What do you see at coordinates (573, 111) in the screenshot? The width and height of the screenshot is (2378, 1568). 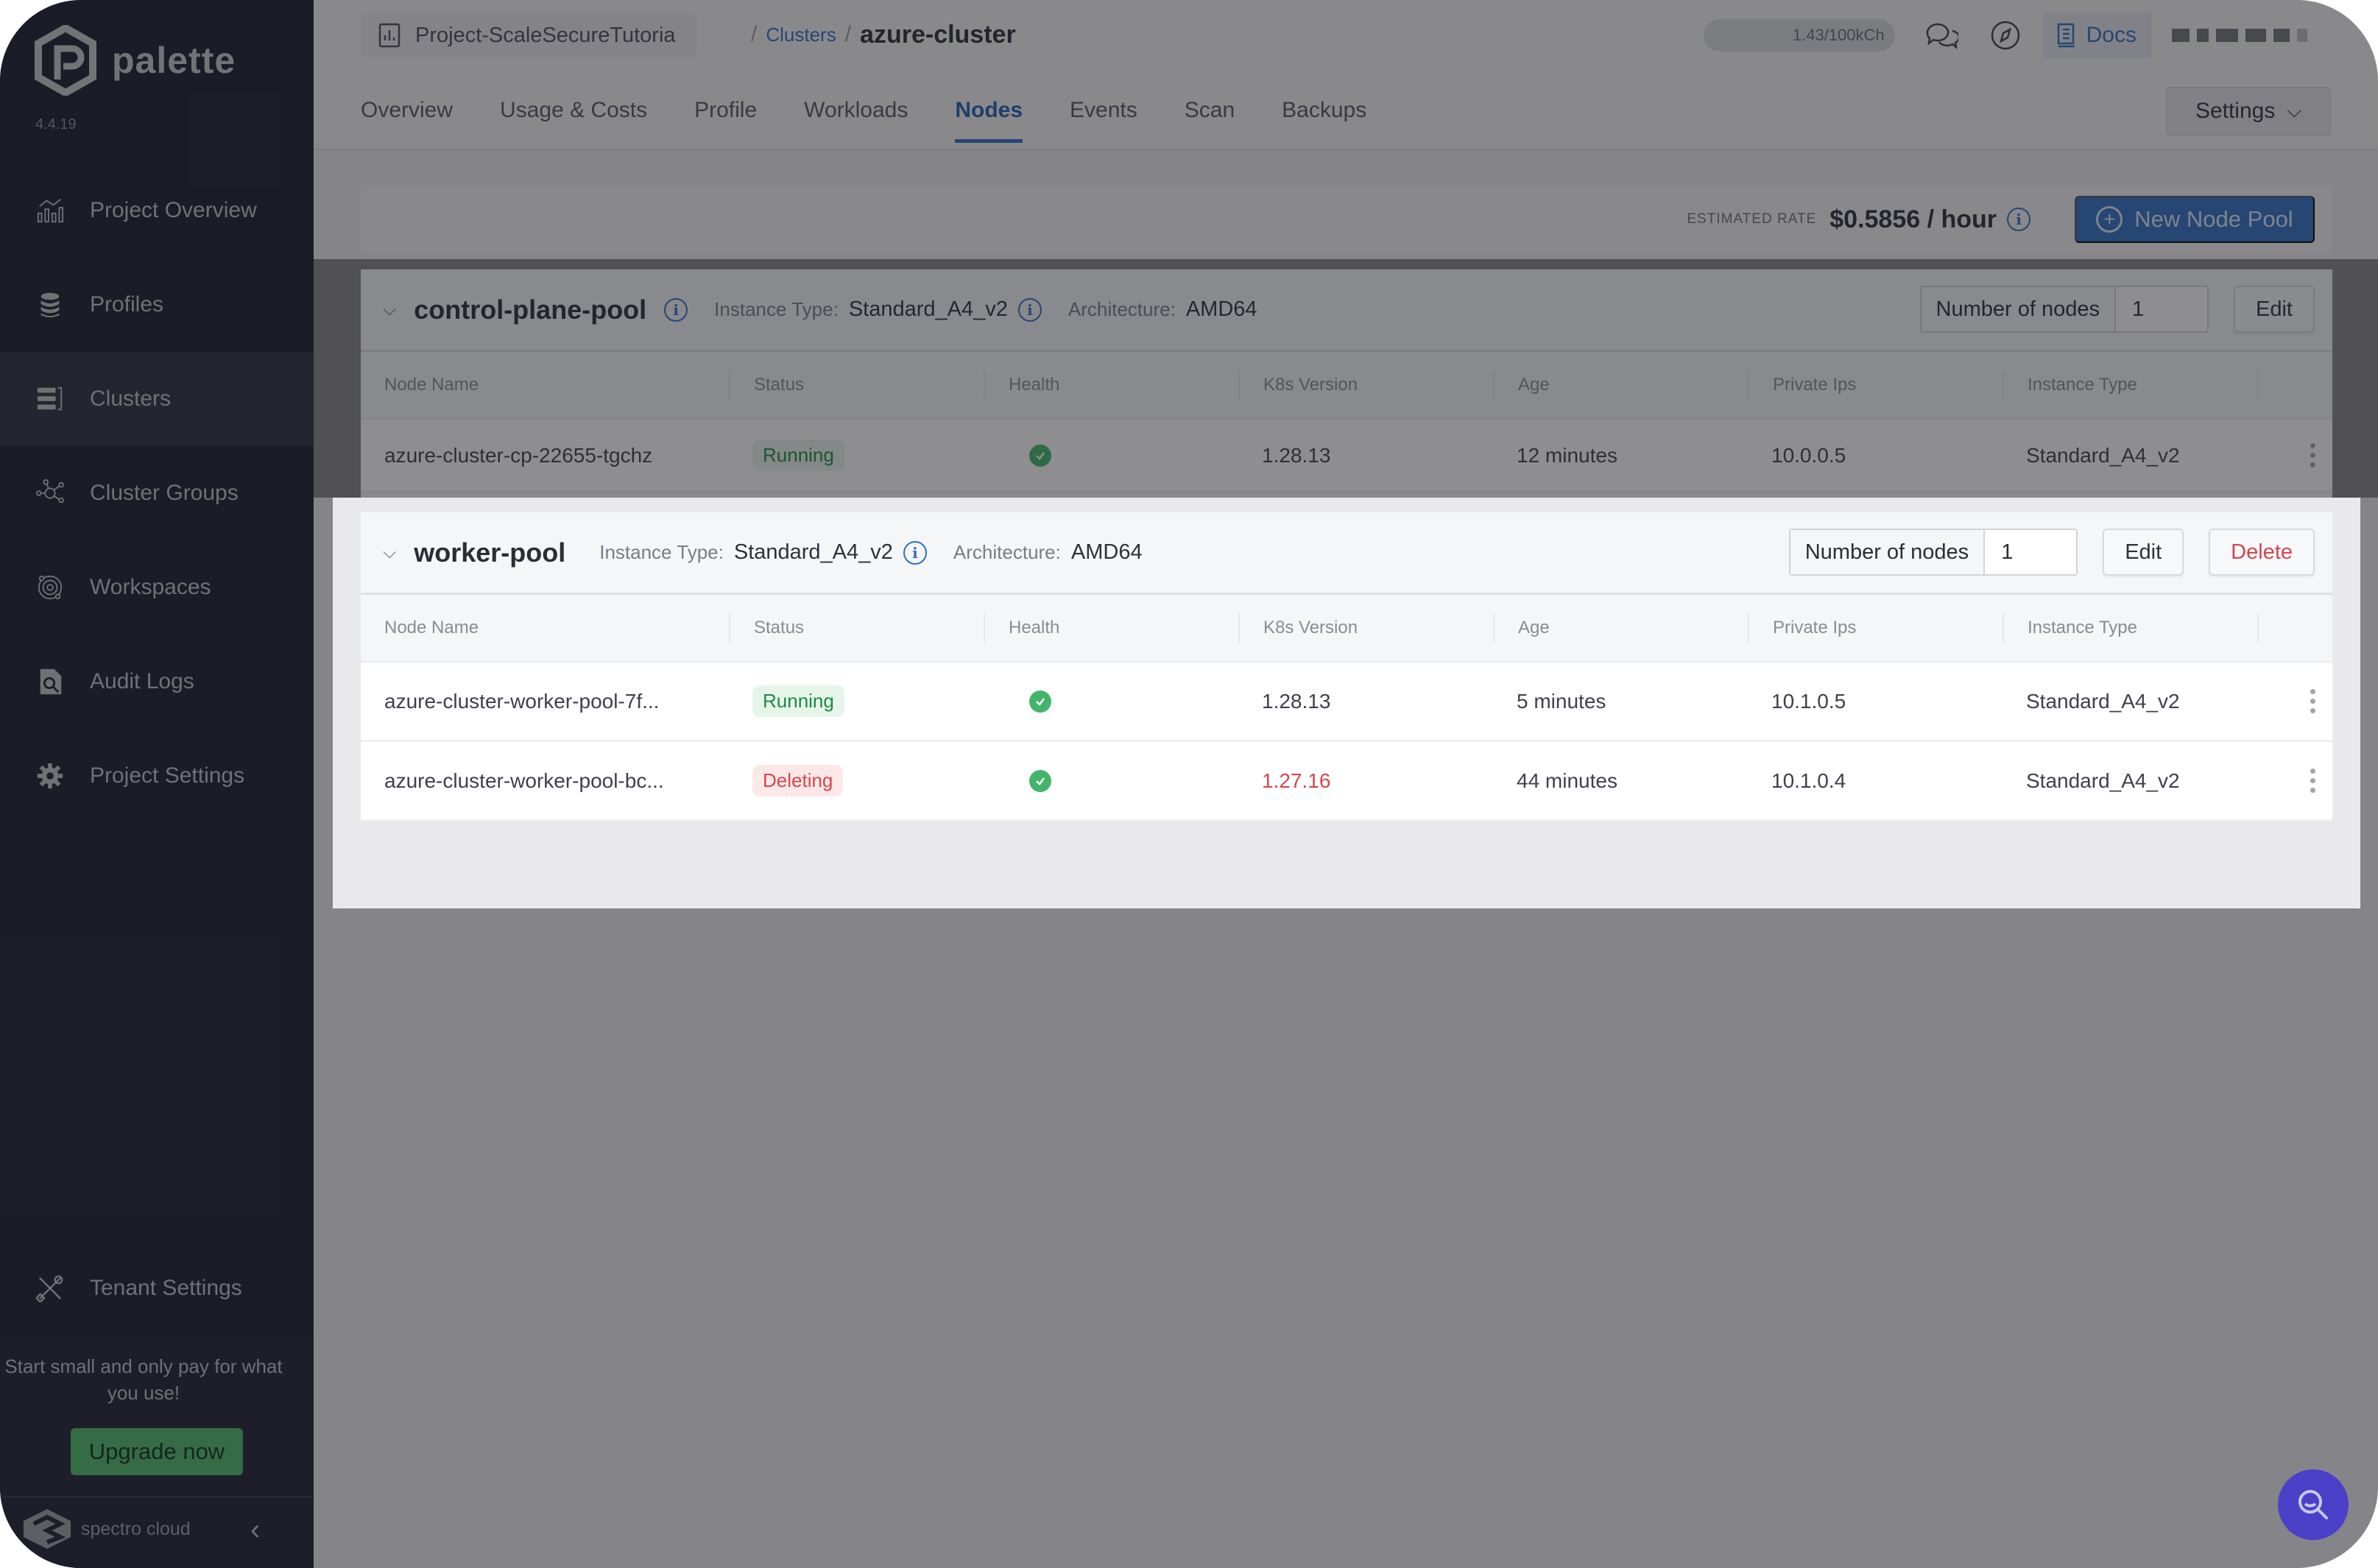 I see `tab-usage-costs: Usage & Costs` at bounding box center [573, 111].